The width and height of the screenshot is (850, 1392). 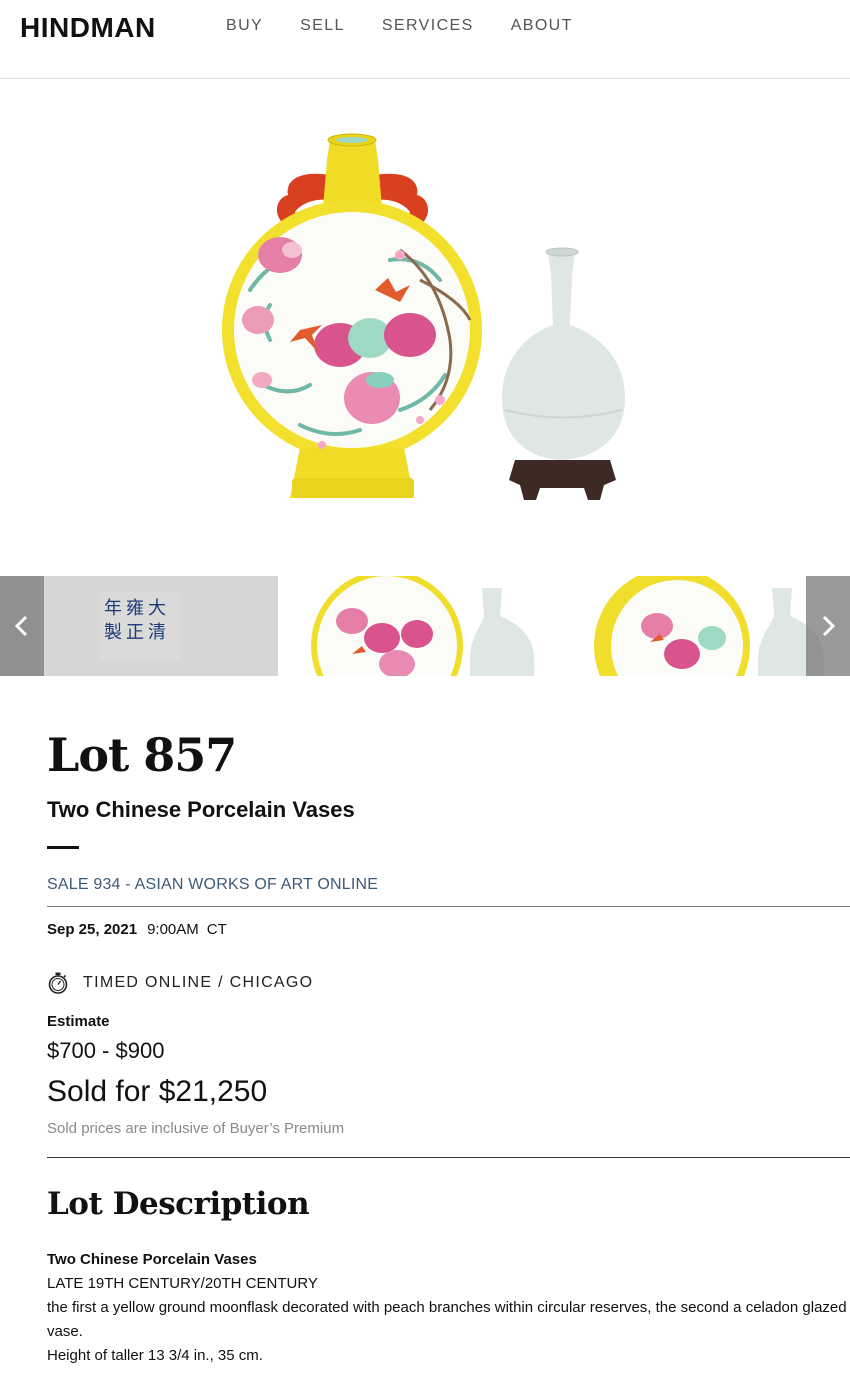 I want to click on main-nav: BUY SELL SERVICES ABOUT, so click(x=418, y=26).